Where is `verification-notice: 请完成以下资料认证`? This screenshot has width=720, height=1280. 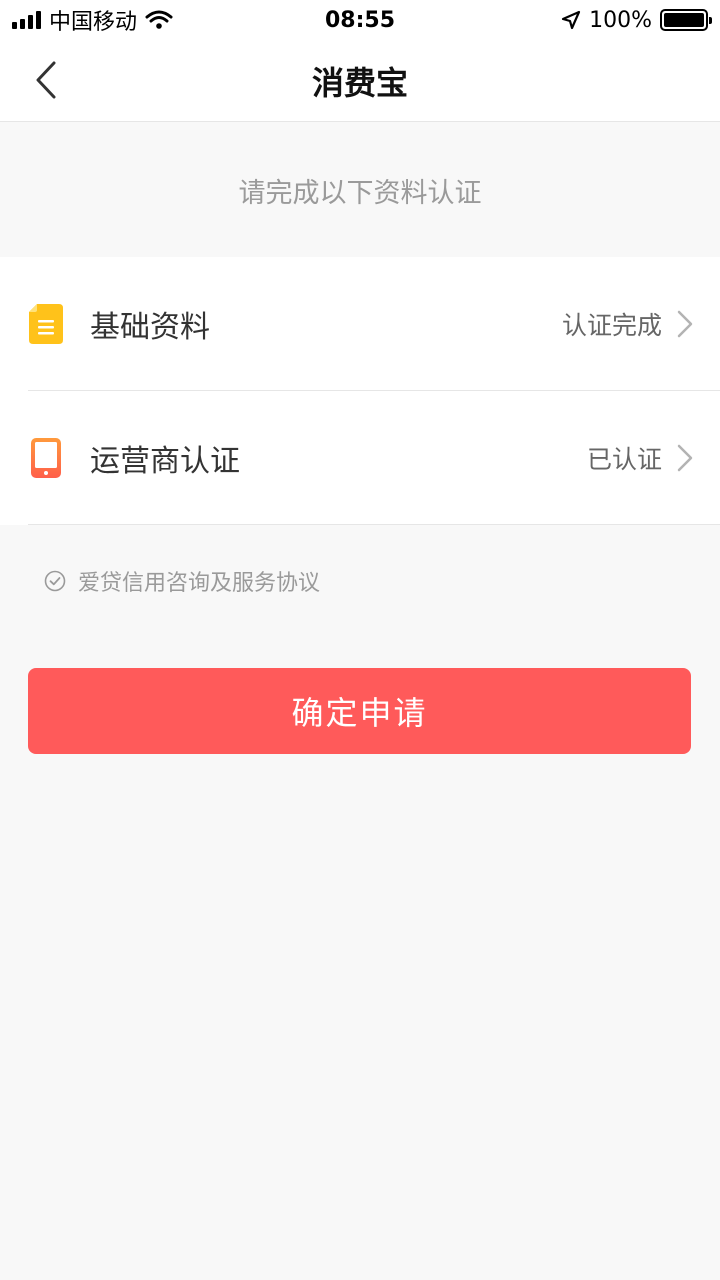
verification-notice: 请完成以下资料认证 is located at coordinates (360, 190).